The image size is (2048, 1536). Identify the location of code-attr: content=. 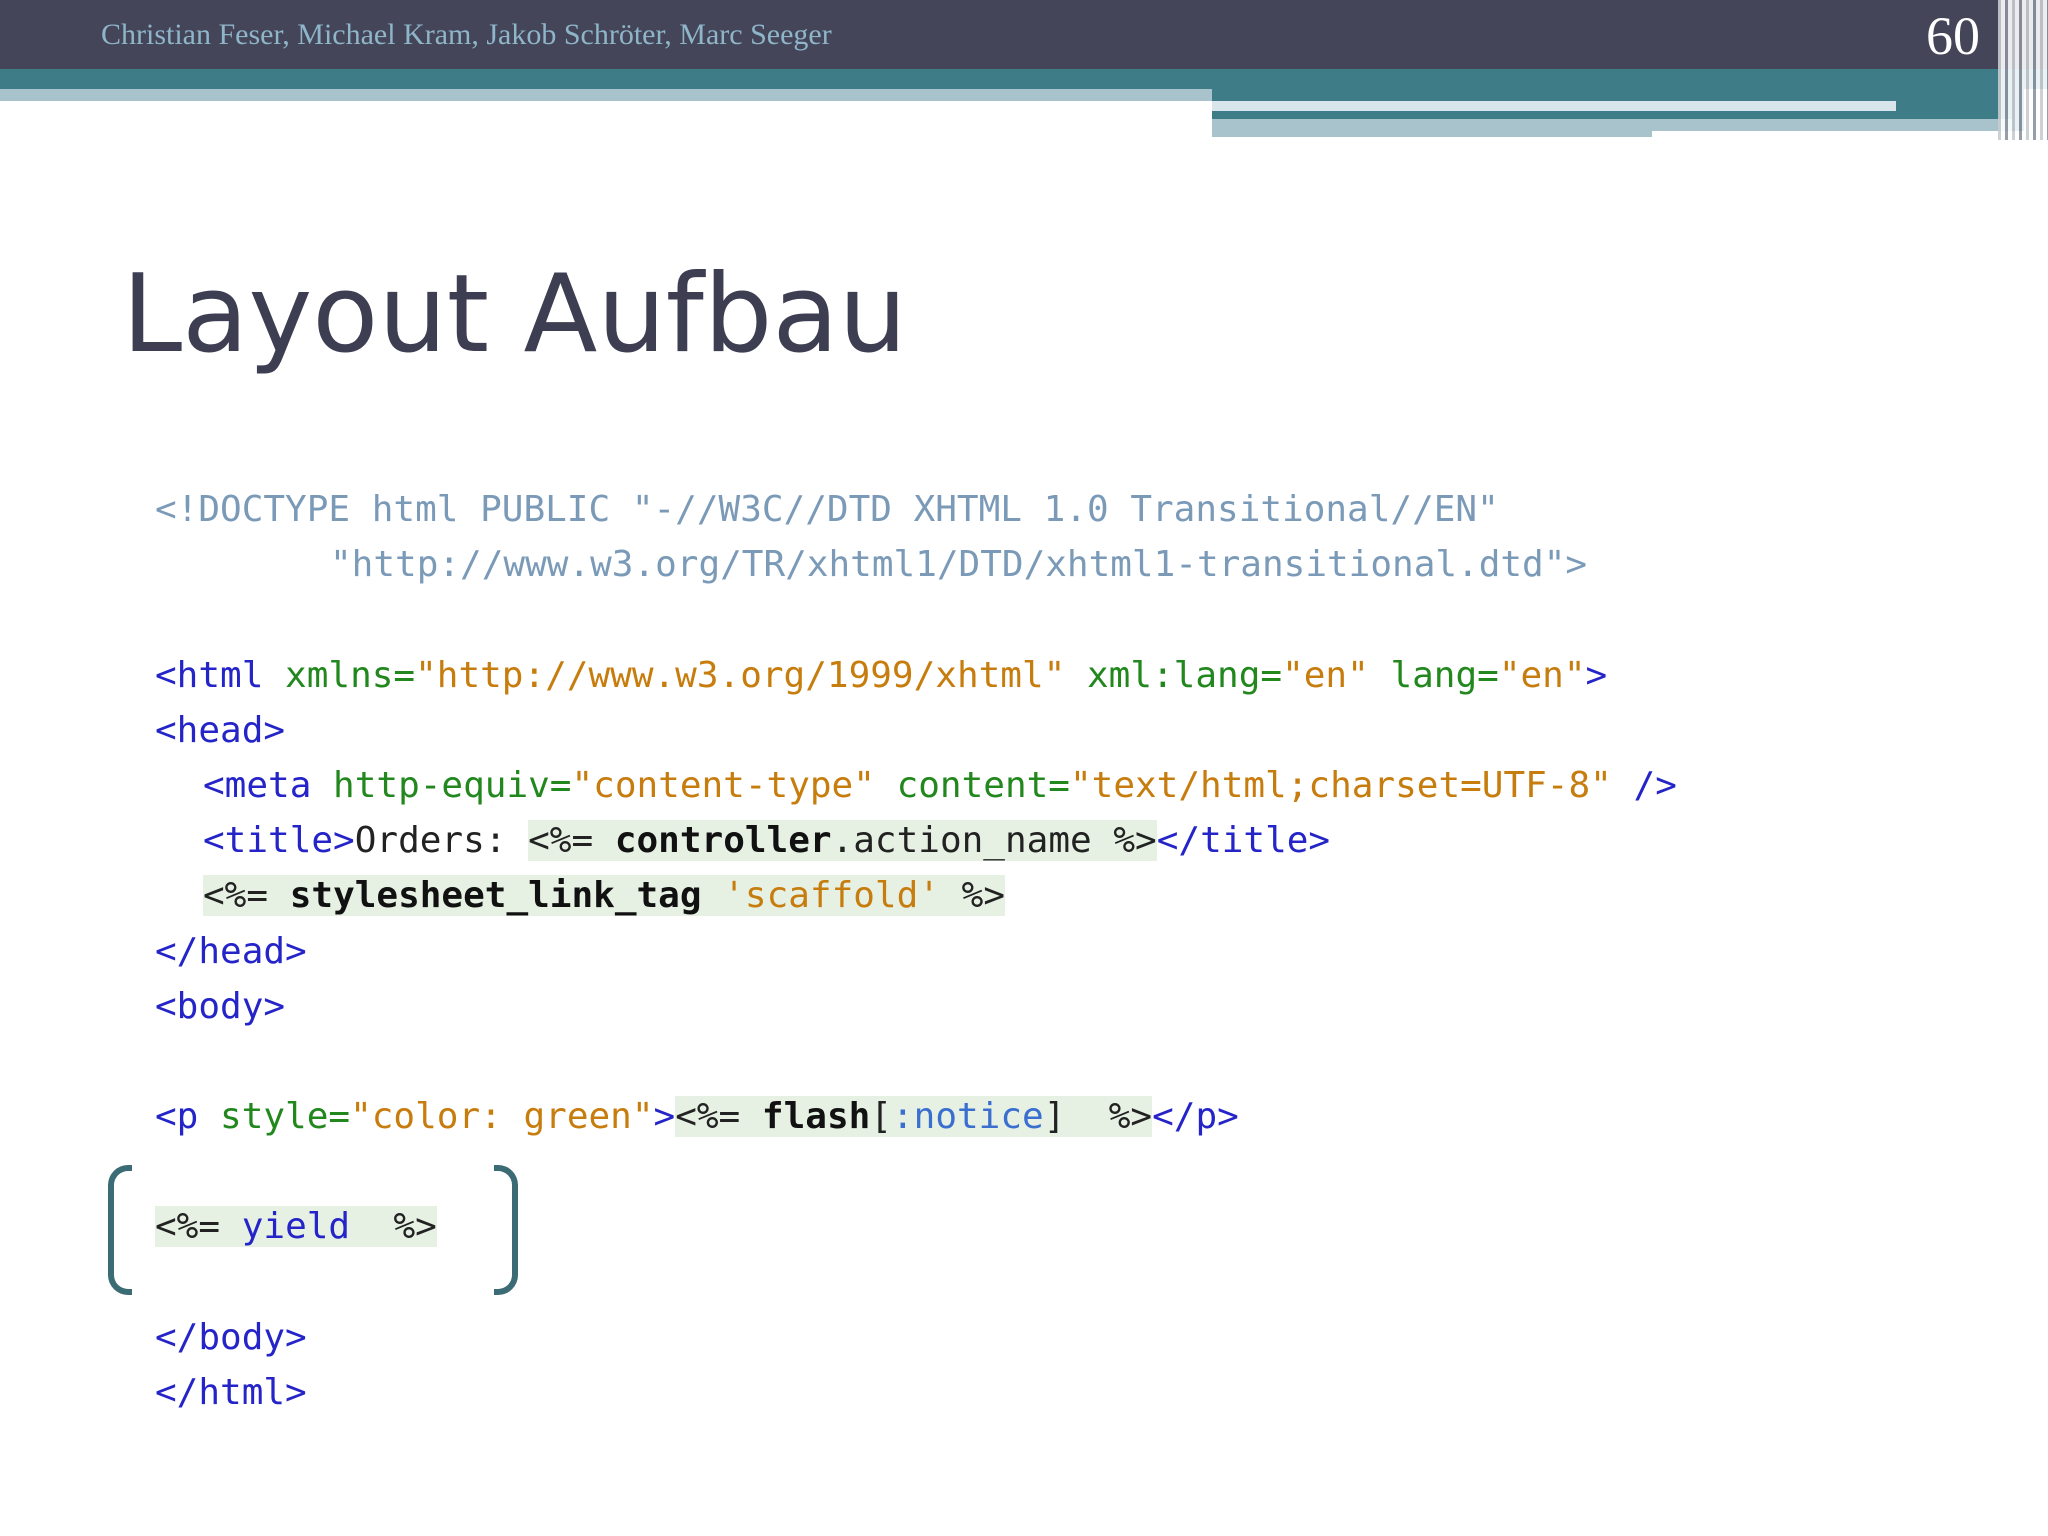
(972, 785).